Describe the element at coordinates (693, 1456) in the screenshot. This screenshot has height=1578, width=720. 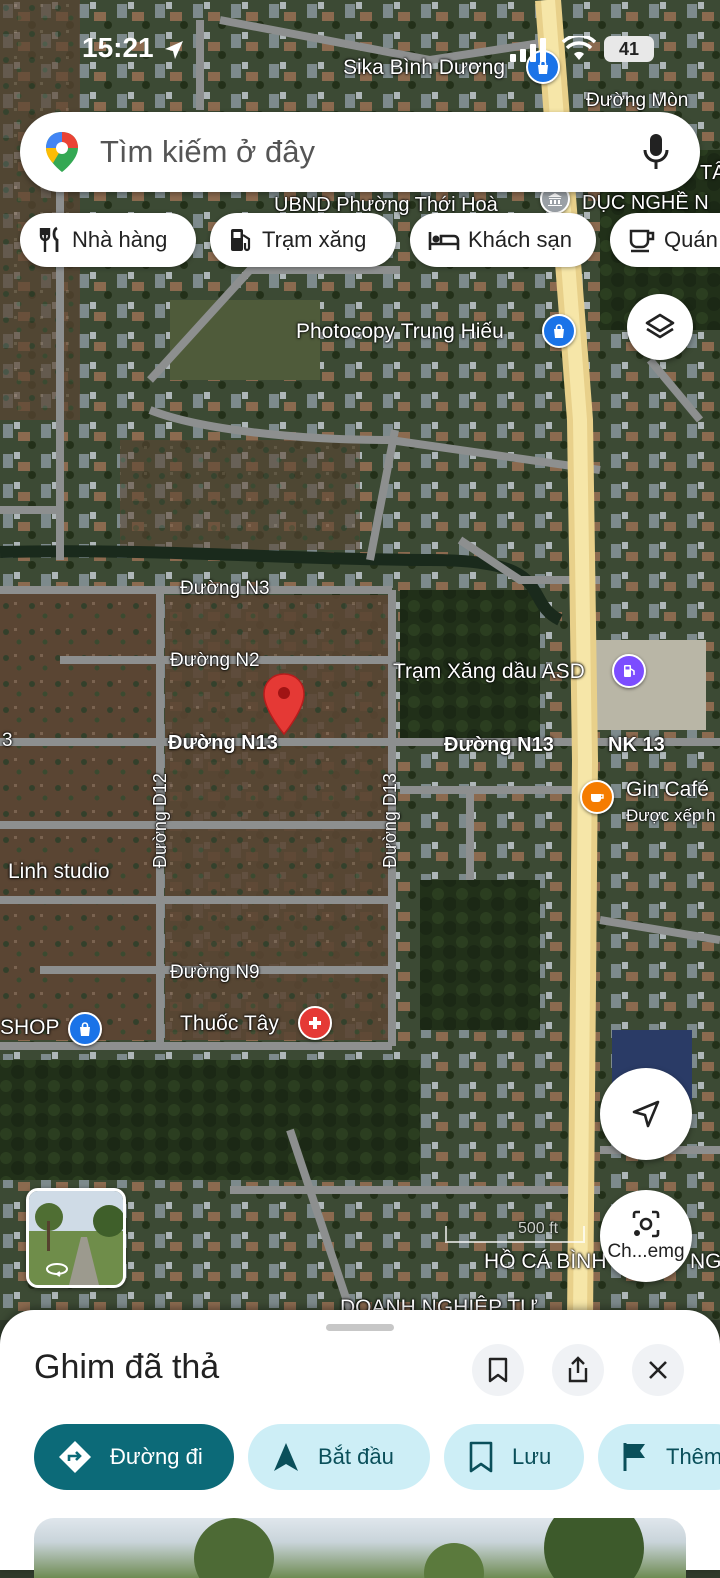
I see `more-label: Thêm` at that location.